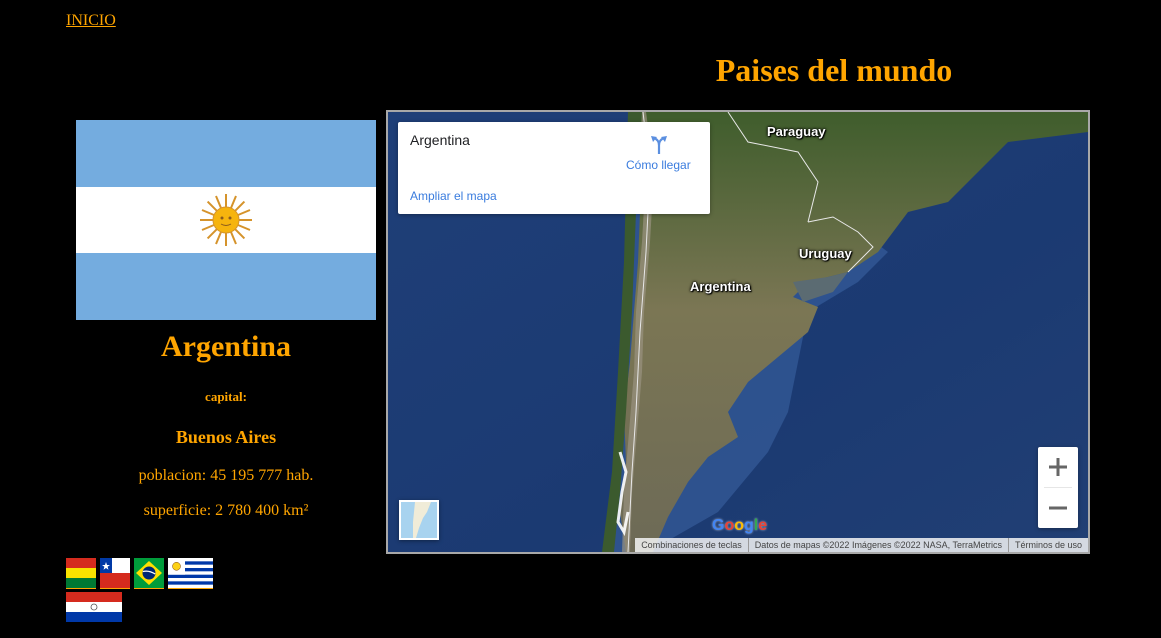 The height and width of the screenshot is (638, 1161). I want to click on keyboard-shortcuts-link: Combinaciones de teclas, so click(691, 545).